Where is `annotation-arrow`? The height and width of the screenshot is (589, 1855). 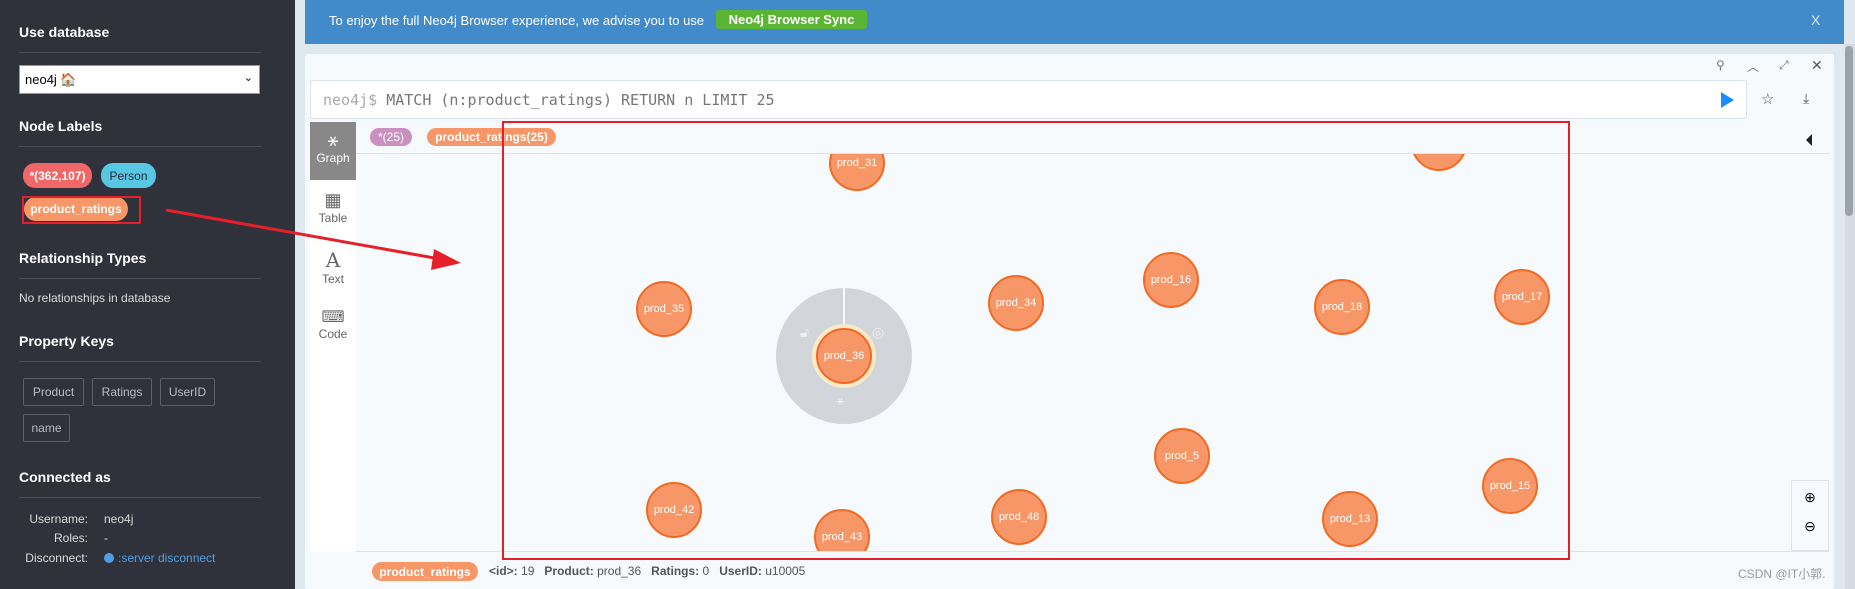
annotation-arrow is located at coordinates (313, 239).